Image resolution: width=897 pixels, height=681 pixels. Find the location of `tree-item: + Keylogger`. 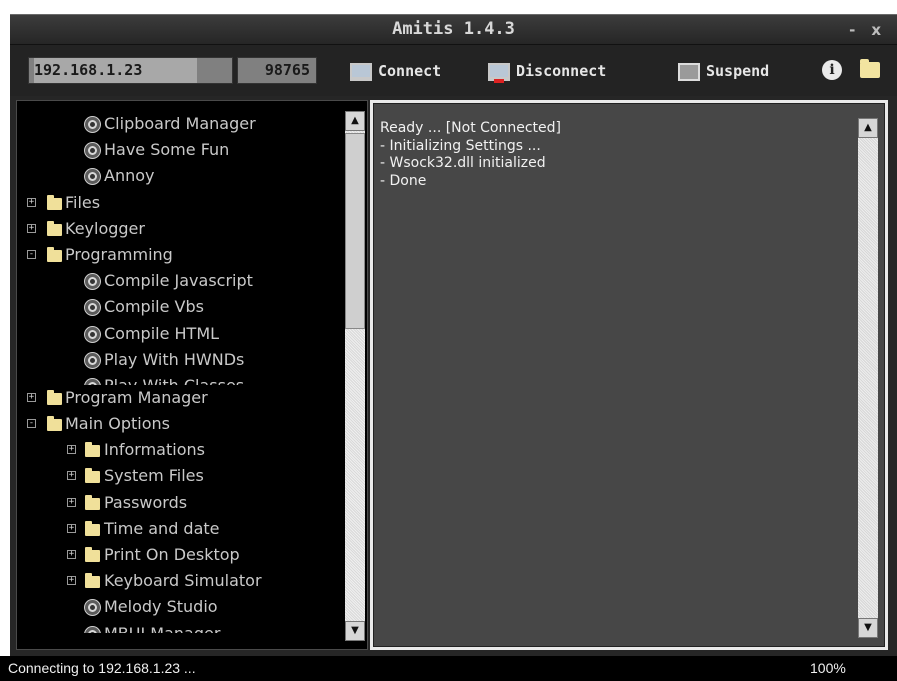

tree-item: + Keylogger is located at coordinates (176, 229).